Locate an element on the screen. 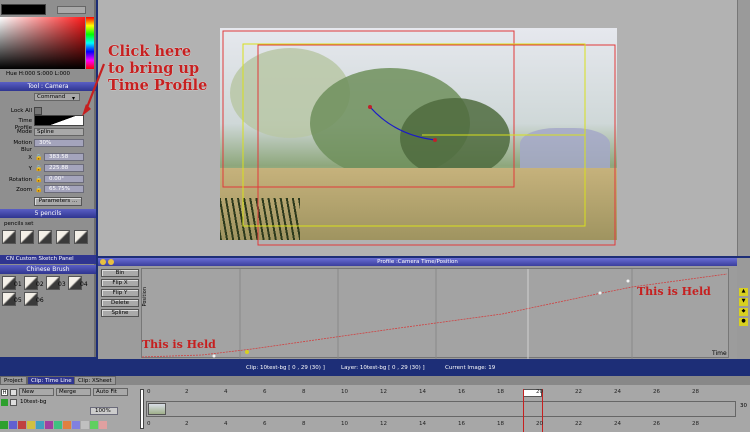 This screenshot has width=750, height=432. layer-lock-icon is located at coordinates (13, 402).